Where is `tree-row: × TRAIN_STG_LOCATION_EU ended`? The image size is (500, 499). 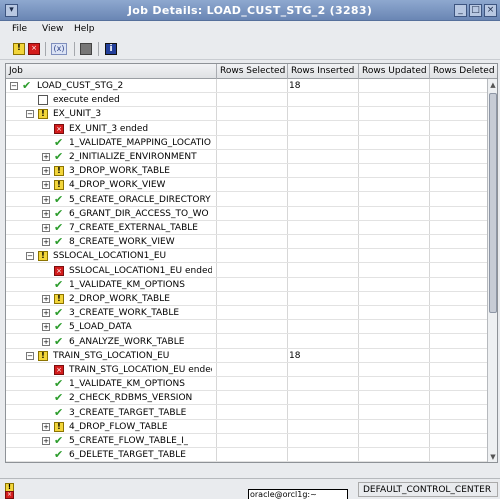
tree-row: × TRAIN_STG_LOCATION_EU ended is located at coordinates (246, 370).